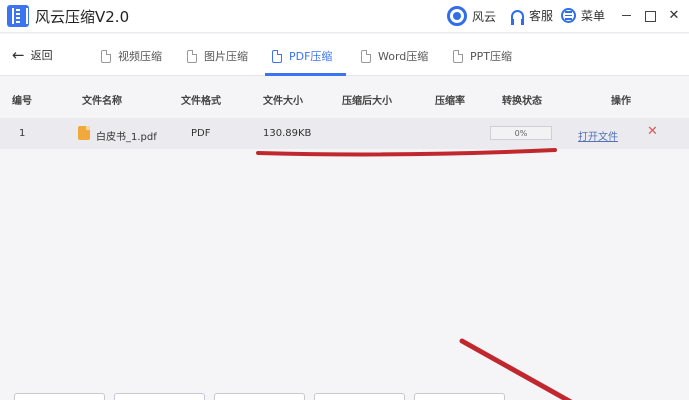  I want to click on back-button: ← 返回, so click(32, 55).